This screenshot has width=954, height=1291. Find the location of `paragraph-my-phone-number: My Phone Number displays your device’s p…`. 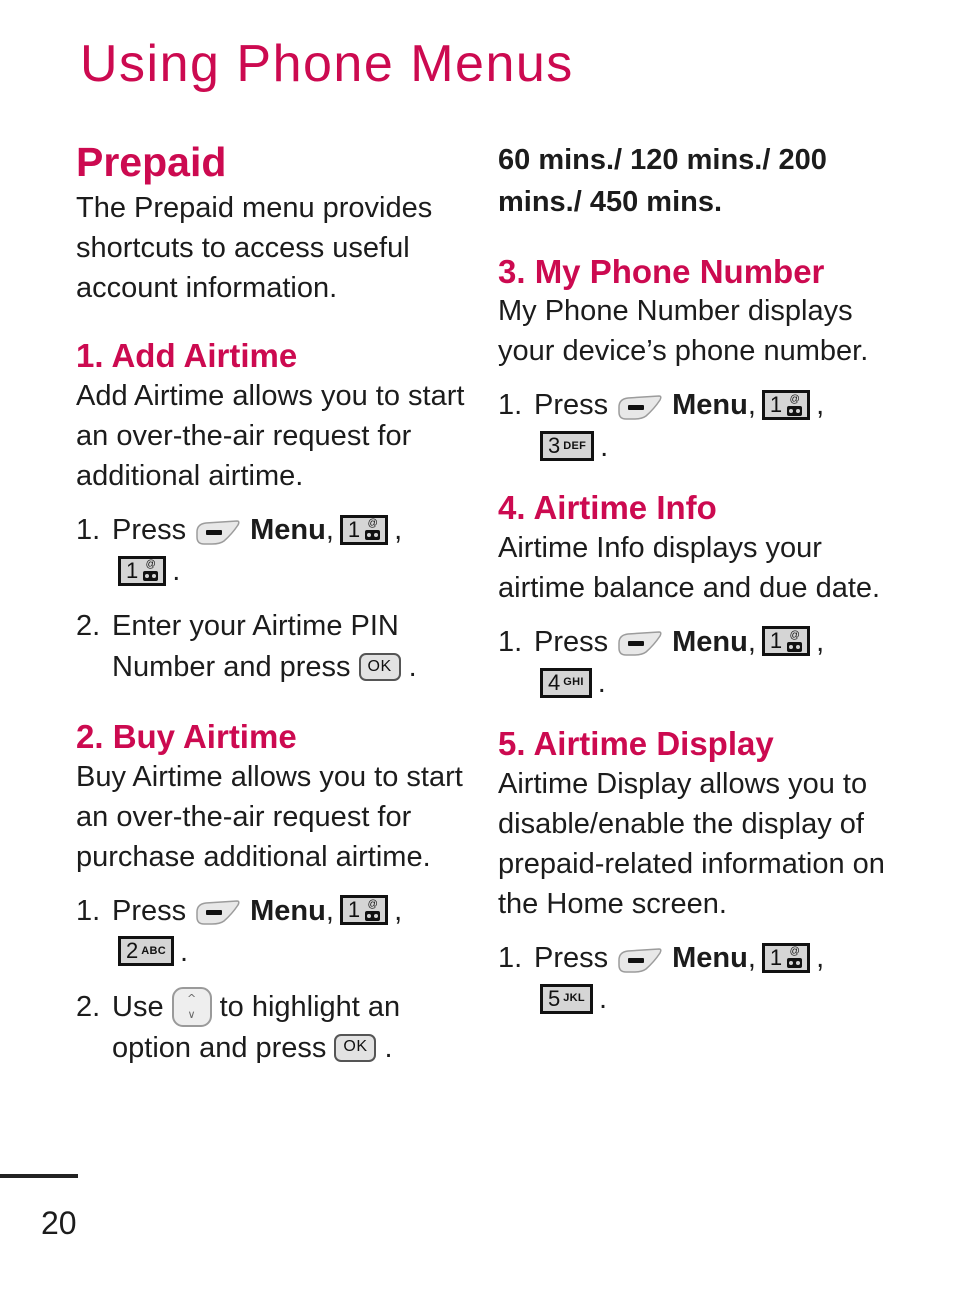

paragraph-my-phone-number: My Phone Number displays your device’s p… is located at coordinates (683, 331).